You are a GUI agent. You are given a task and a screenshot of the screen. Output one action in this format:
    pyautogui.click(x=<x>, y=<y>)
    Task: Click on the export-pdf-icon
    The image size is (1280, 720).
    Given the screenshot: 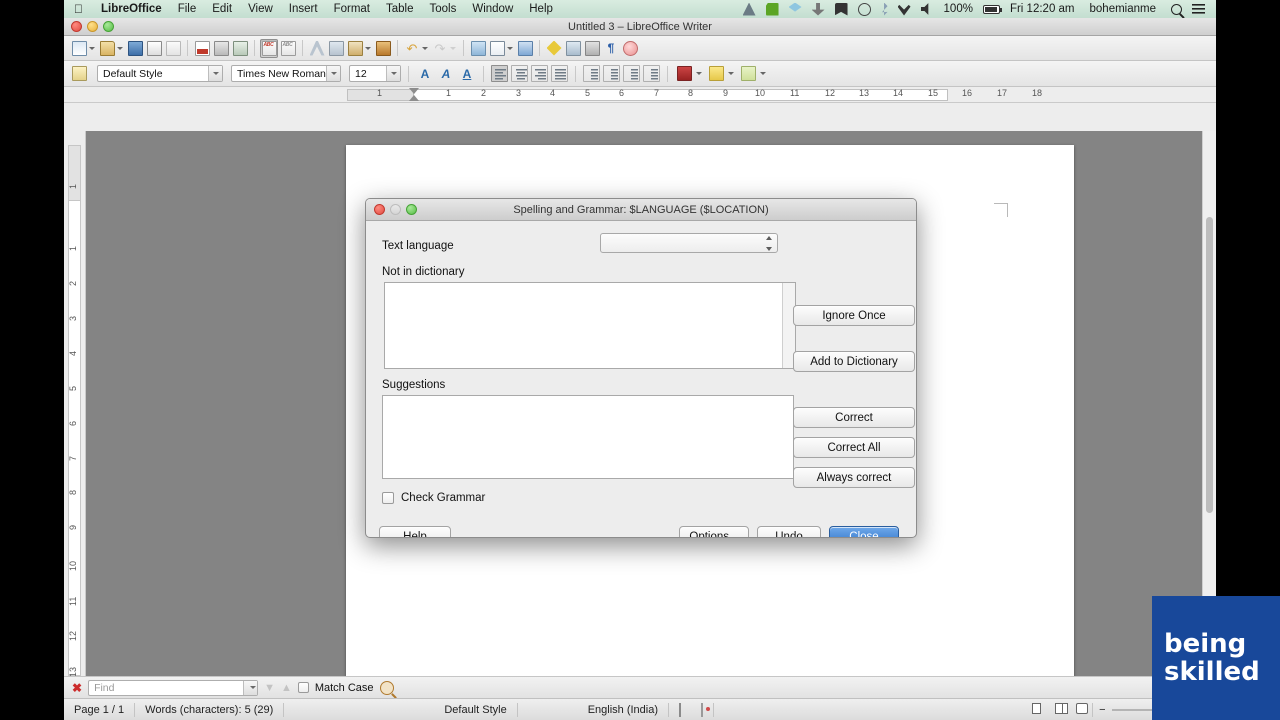 What is the action you would take?
    pyautogui.click(x=202, y=48)
    